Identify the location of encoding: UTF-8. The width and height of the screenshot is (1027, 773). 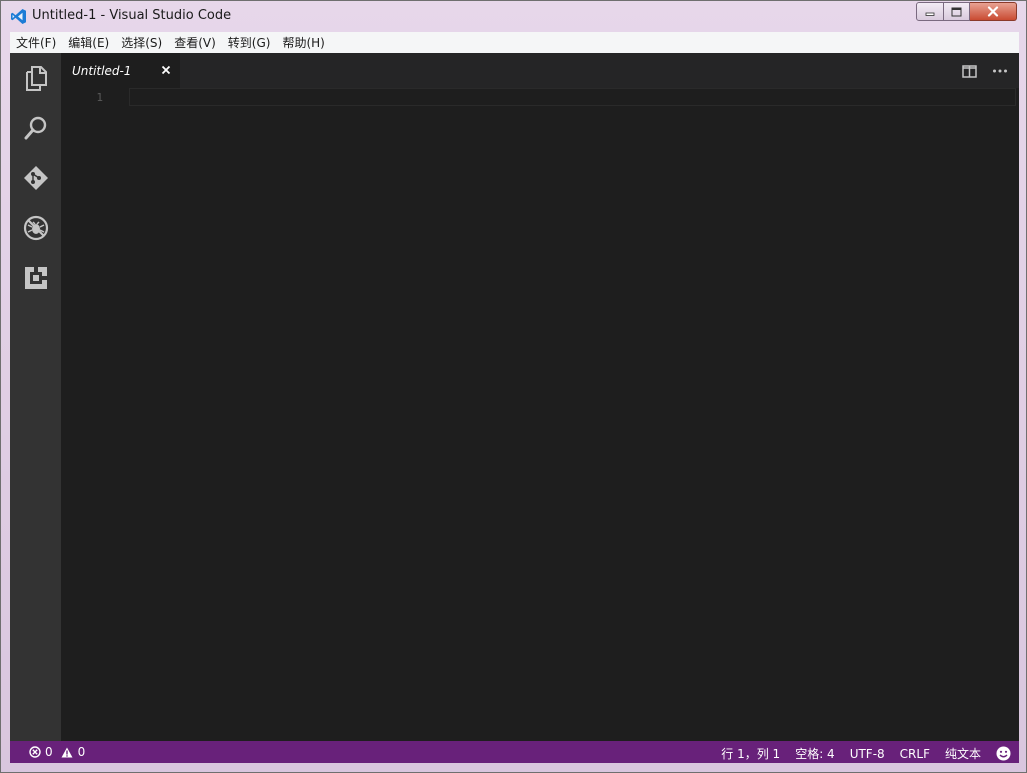
(867, 754).